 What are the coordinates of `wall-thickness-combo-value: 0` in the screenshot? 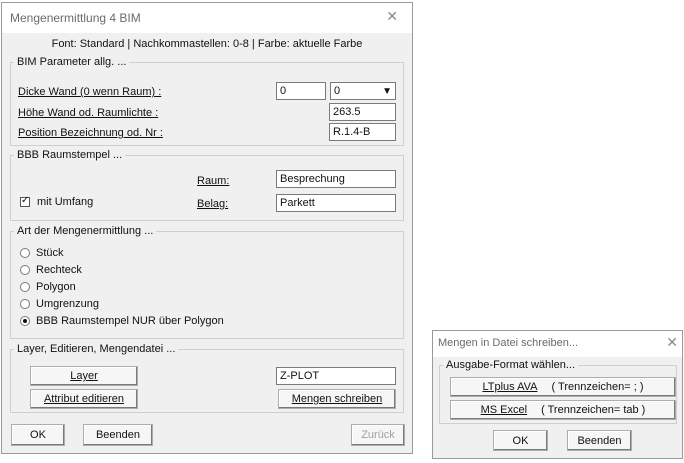 It's located at (337, 91).